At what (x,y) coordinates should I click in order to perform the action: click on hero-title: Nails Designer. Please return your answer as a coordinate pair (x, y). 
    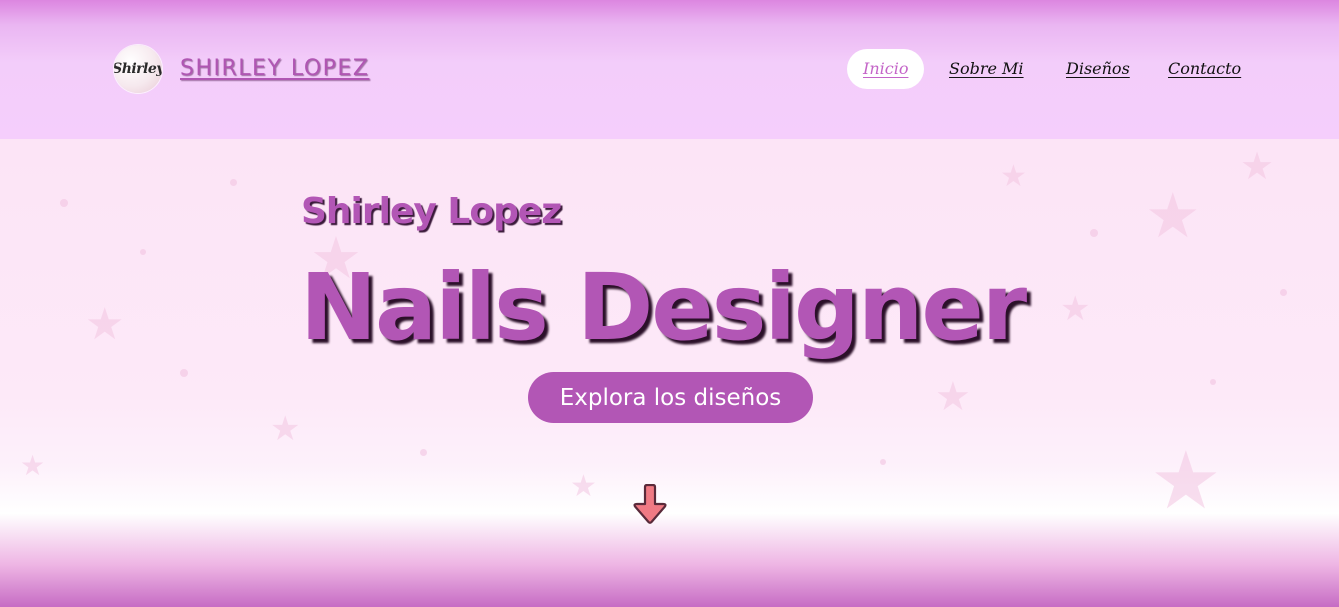
    Looking at the image, I should click on (663, 307).